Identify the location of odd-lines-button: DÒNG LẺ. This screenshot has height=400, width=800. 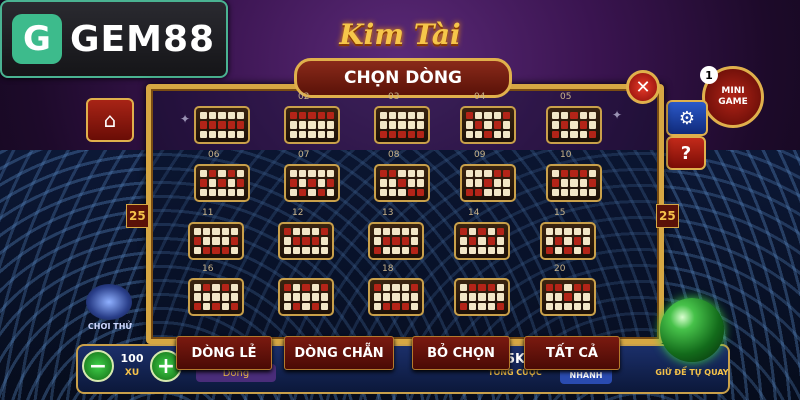
(224, 353).